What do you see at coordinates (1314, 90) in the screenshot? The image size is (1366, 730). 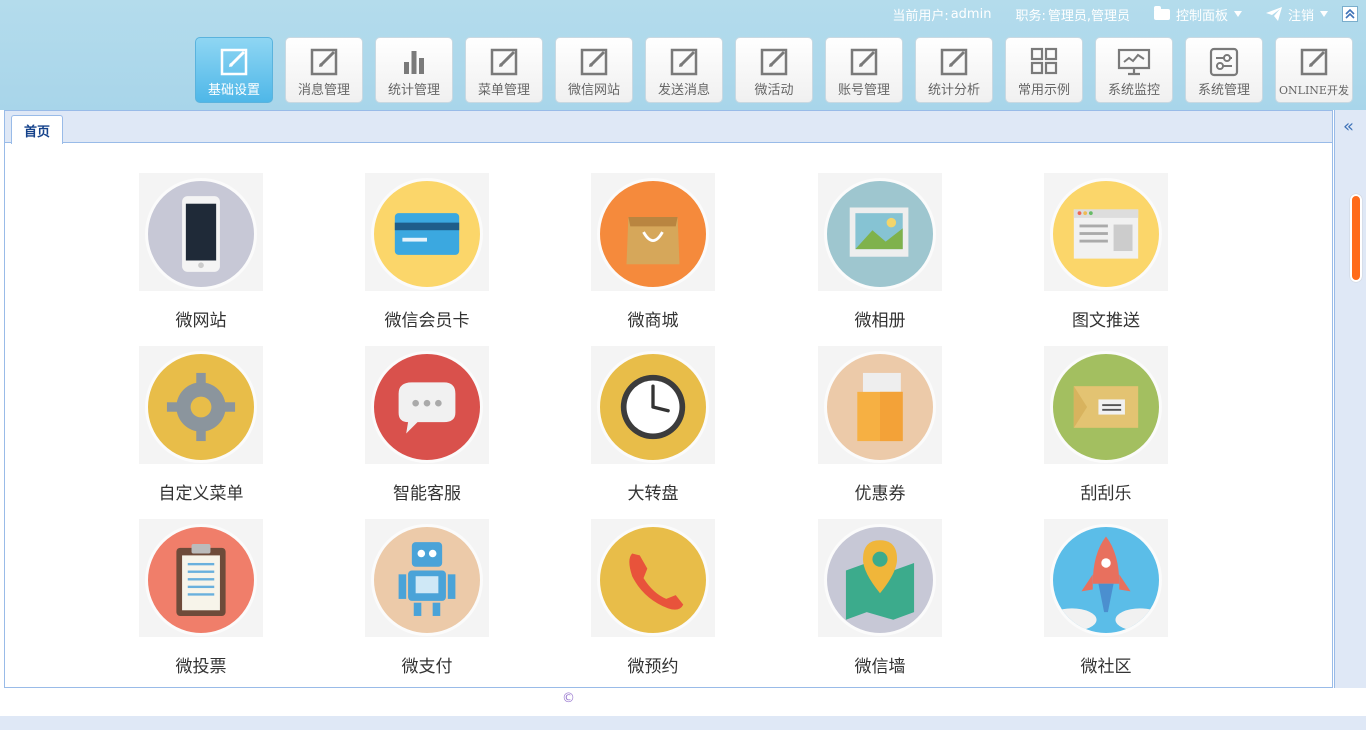 I see `toolbar-button-label: ONLINE开发` at bounding box center [1314, 90].